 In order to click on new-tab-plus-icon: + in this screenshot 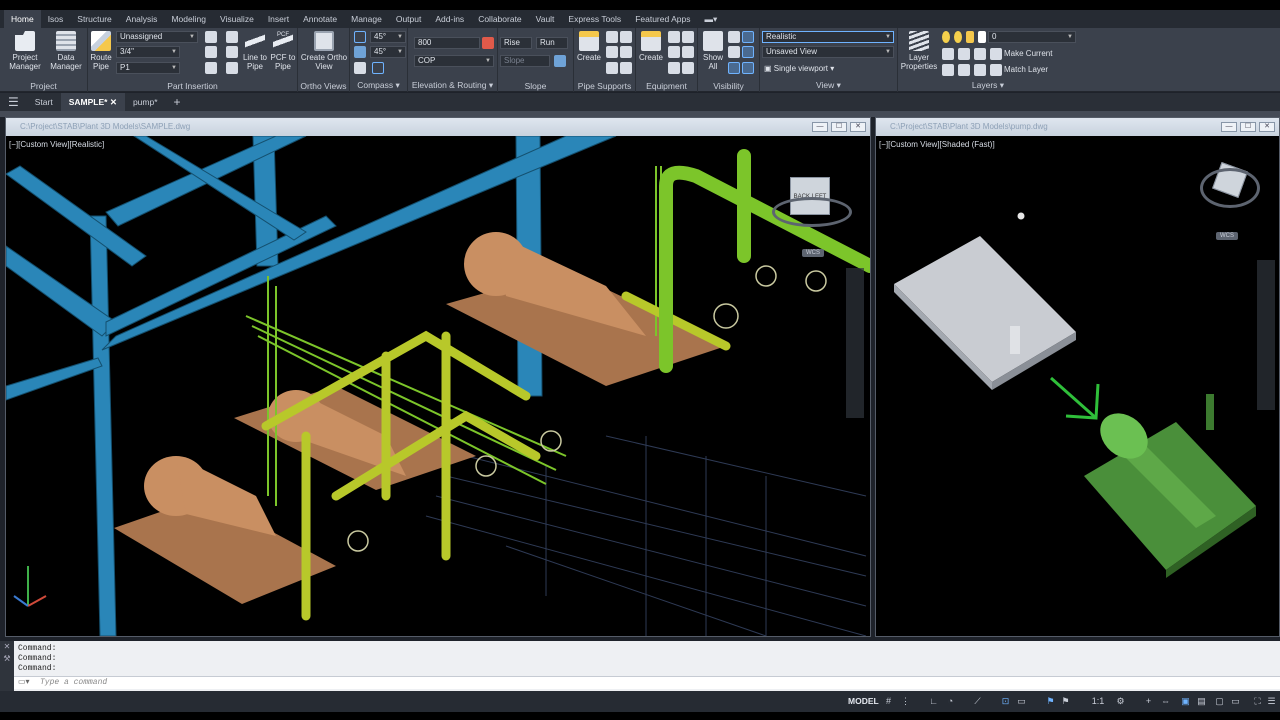, I will do `click(177, 102)`.